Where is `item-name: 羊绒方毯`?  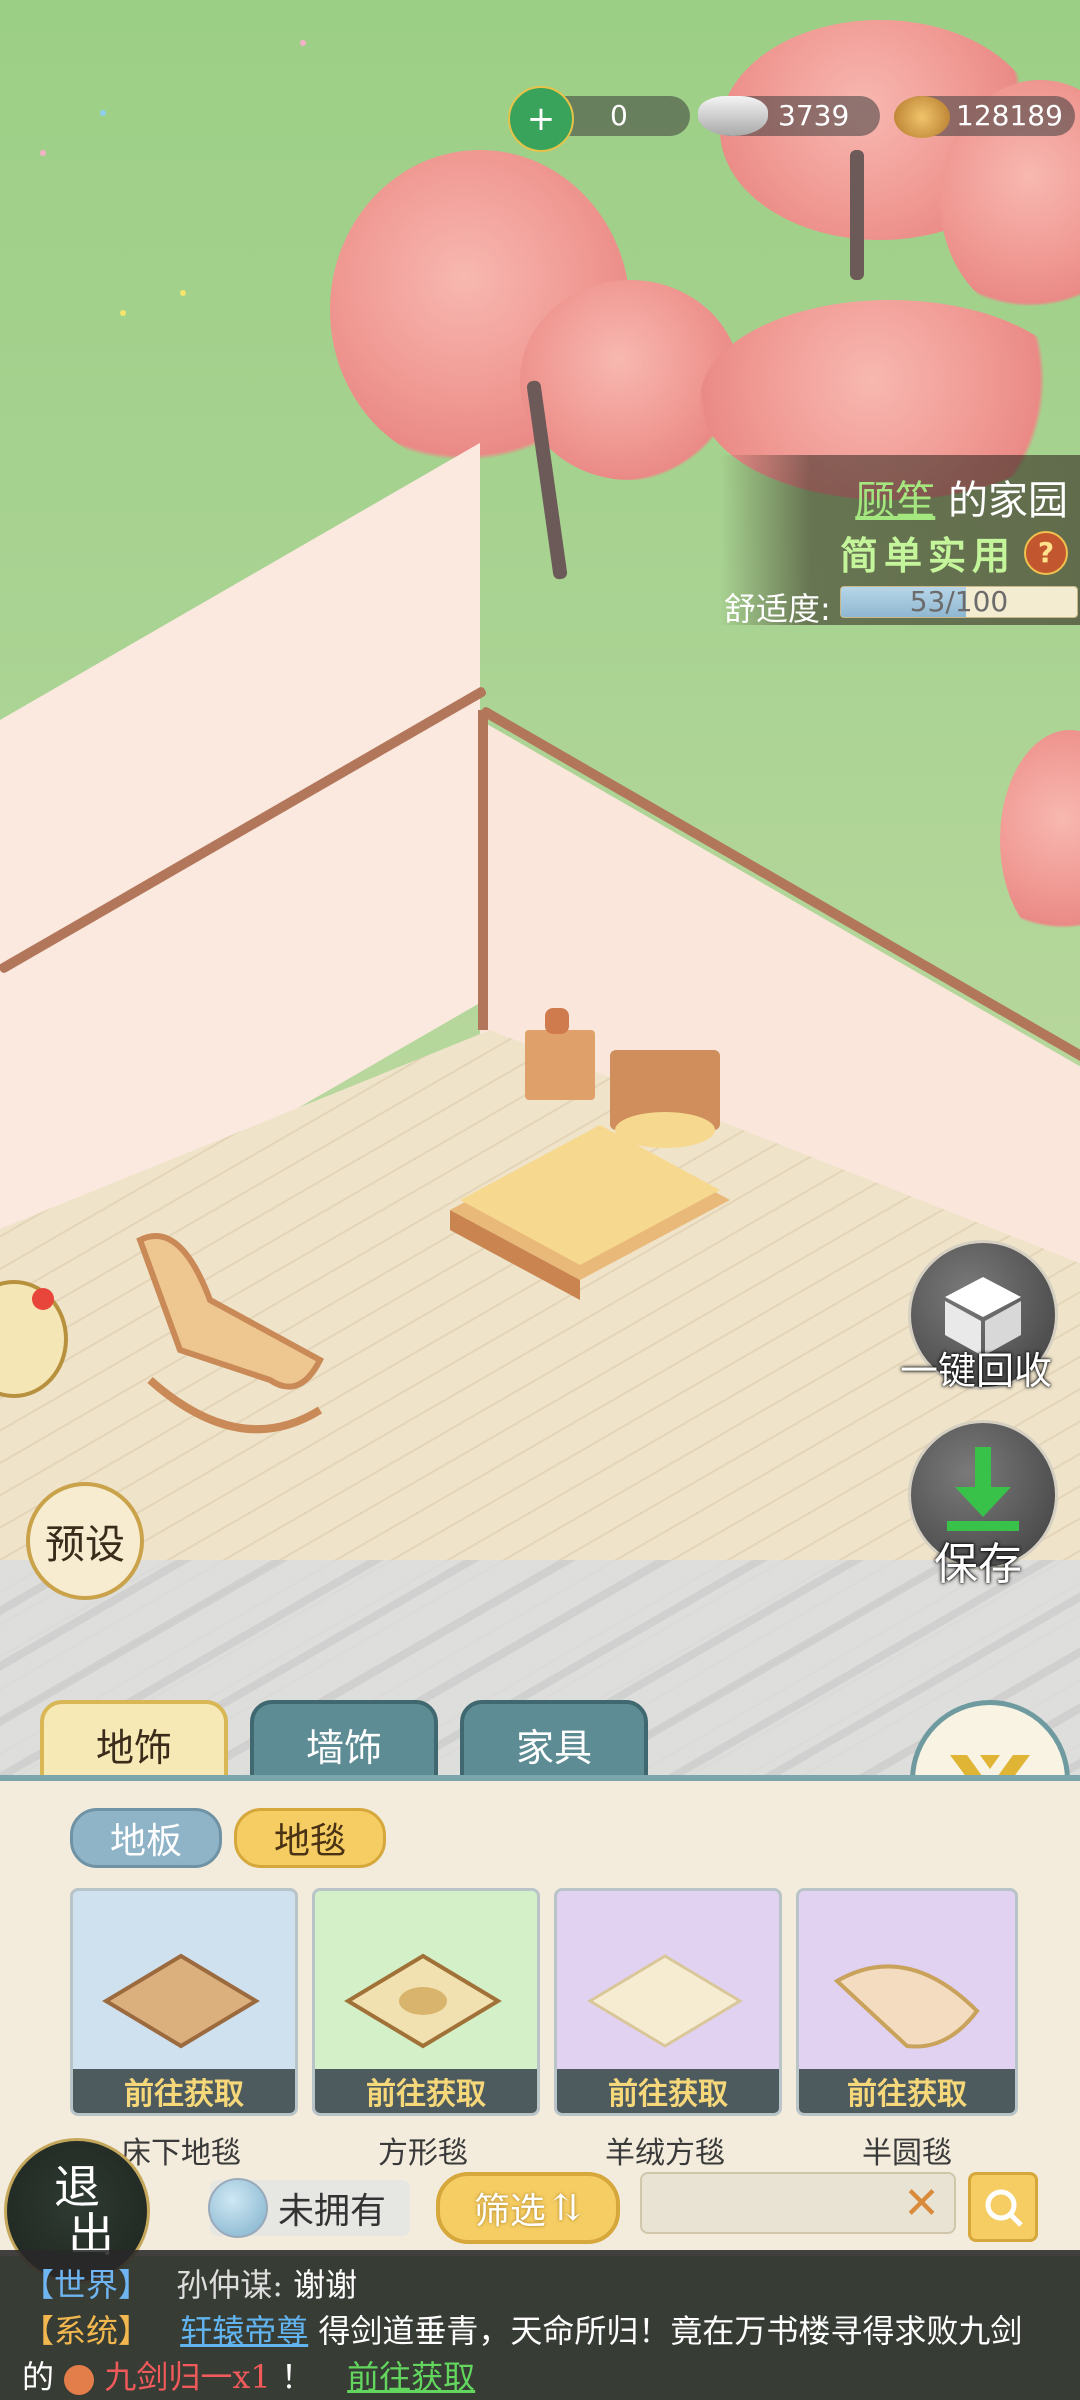
item-name: 羊绒方毯 is located at coordinates (665, 2153).